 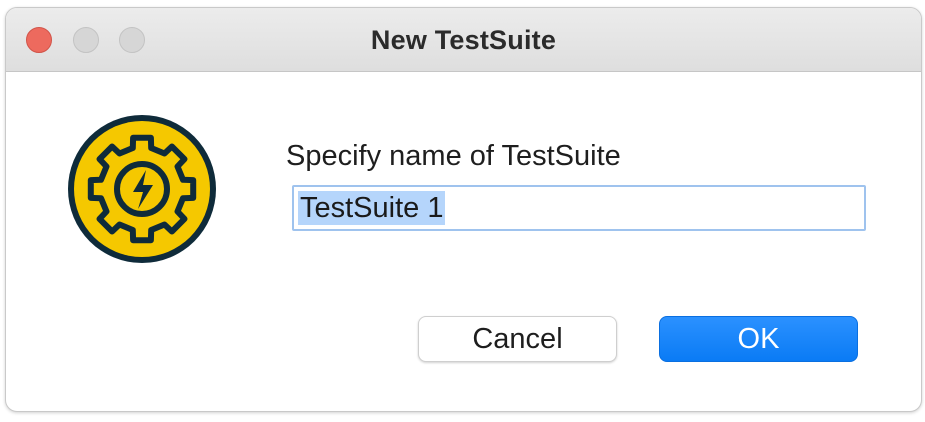 I want to click on prompt-label: Specify name of TestSuite, so click(x=453, y=156).